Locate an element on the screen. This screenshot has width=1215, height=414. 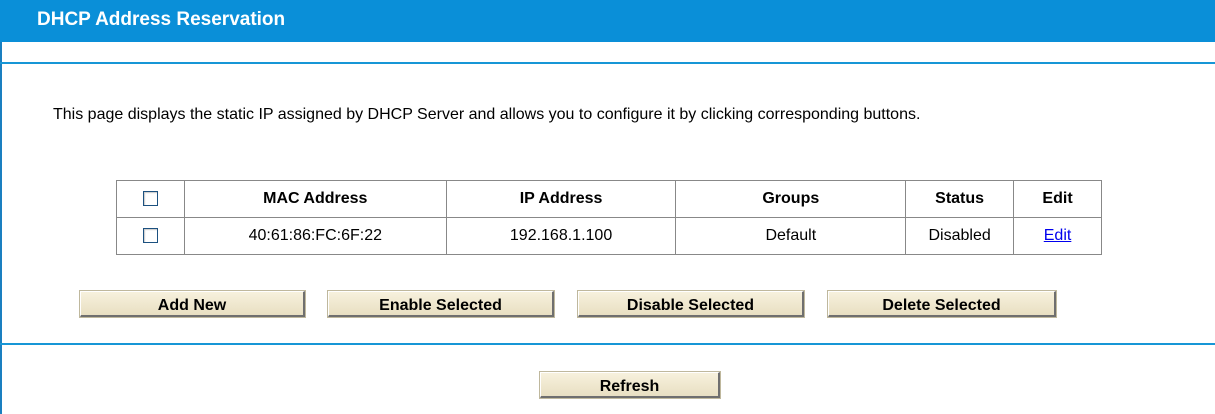
header-divider is located at coordinates (607, 63).